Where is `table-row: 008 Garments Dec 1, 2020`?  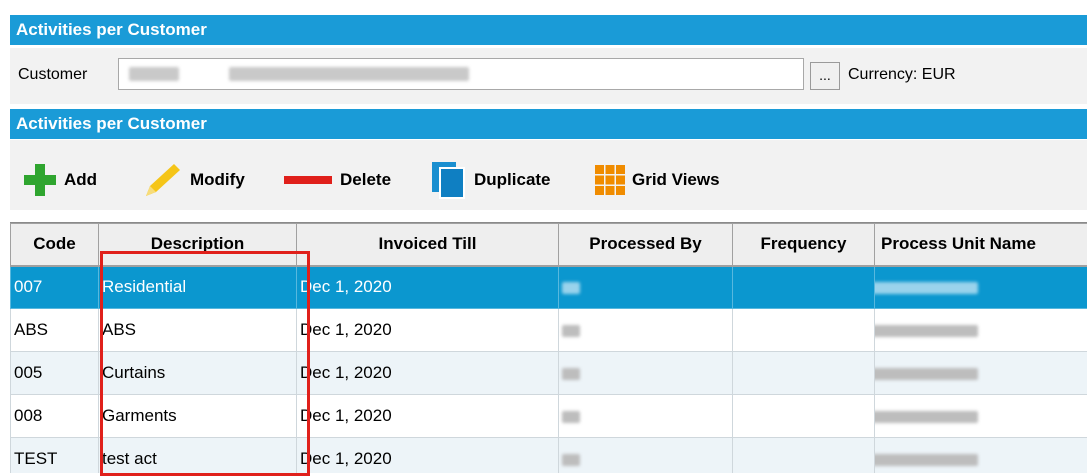 table-row: 008 Garments Dec 1, 2020 is located at coordinates (549, 416).